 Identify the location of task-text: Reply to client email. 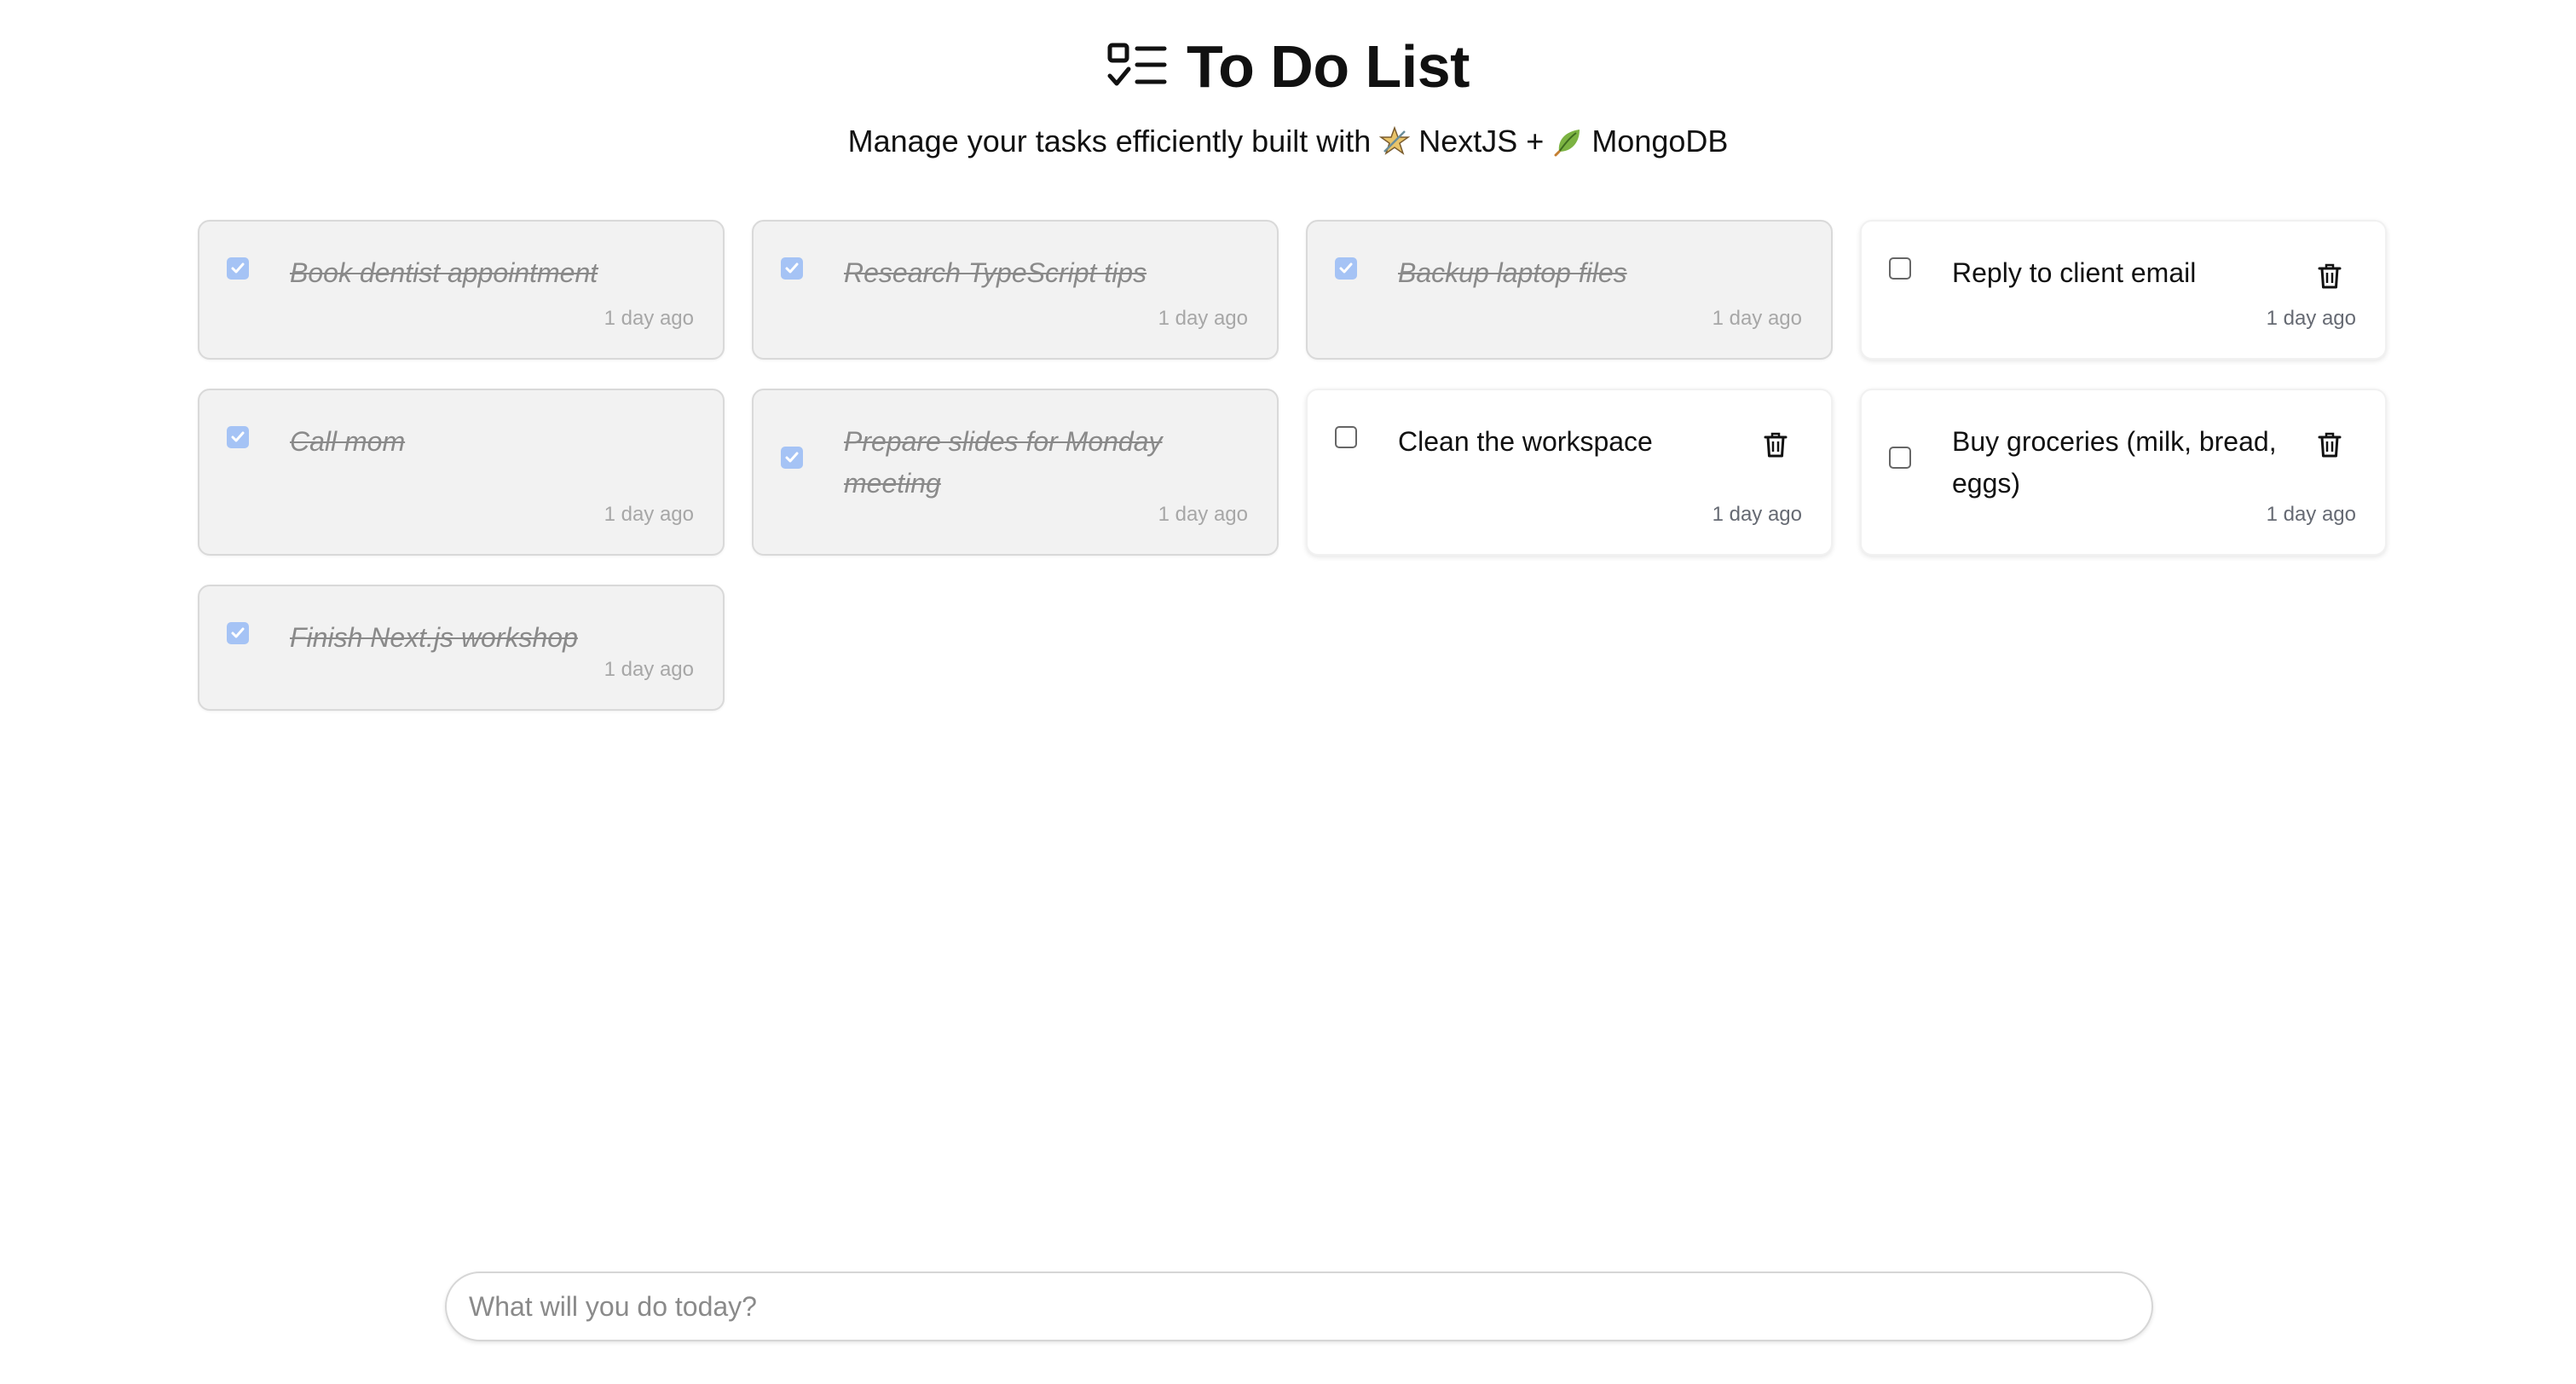
(2074, 272).